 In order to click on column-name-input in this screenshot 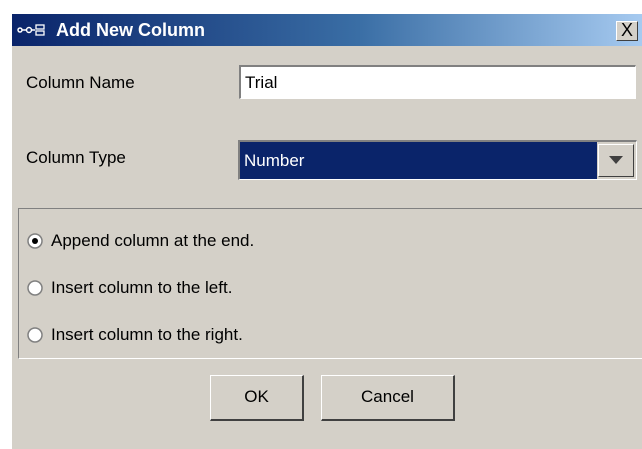, I will do `click(437, 82)`.